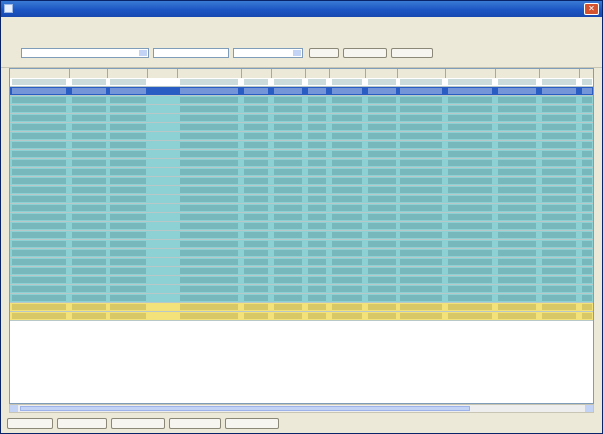  Describe the element at coordinates (14, 408) in the screenshot. I see `scroll-left-icon` at that location.